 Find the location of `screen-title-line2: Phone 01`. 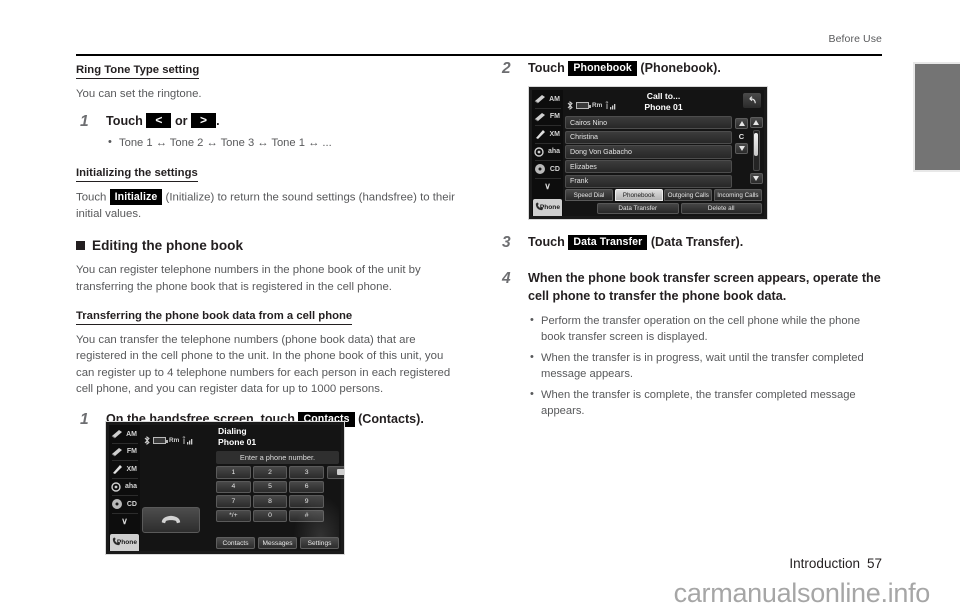

screen-title-line2: Phone 01 is located at coordinates (663, 107).